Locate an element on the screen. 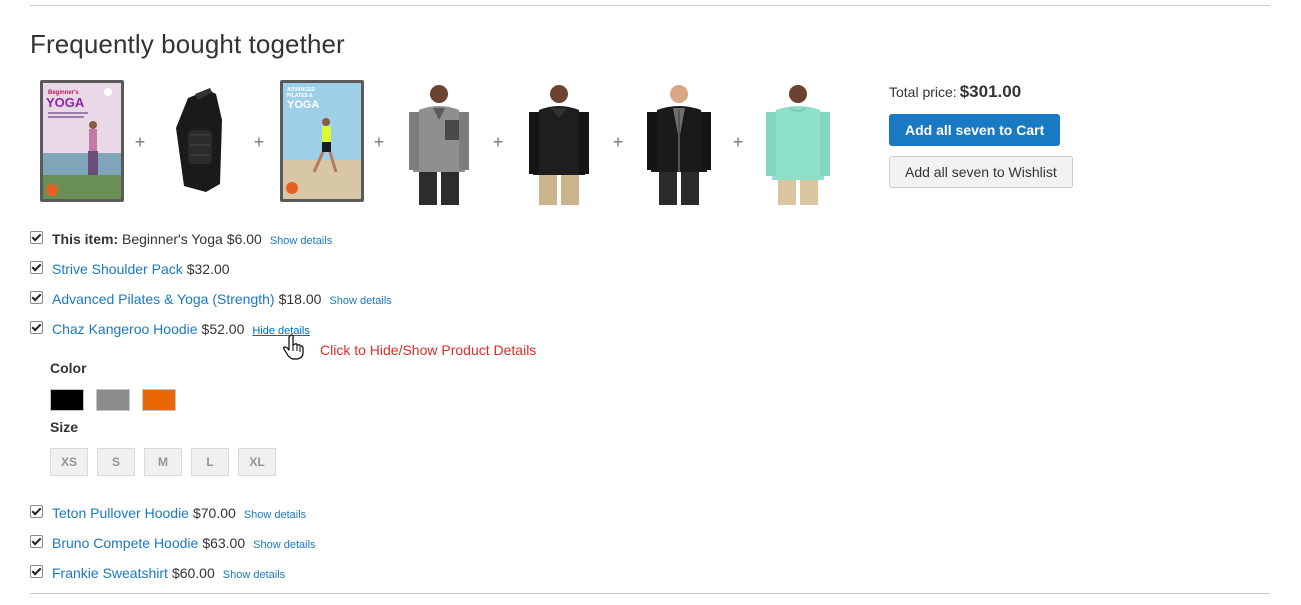  size-option-xs: XS is located at coordinates (69, 462).